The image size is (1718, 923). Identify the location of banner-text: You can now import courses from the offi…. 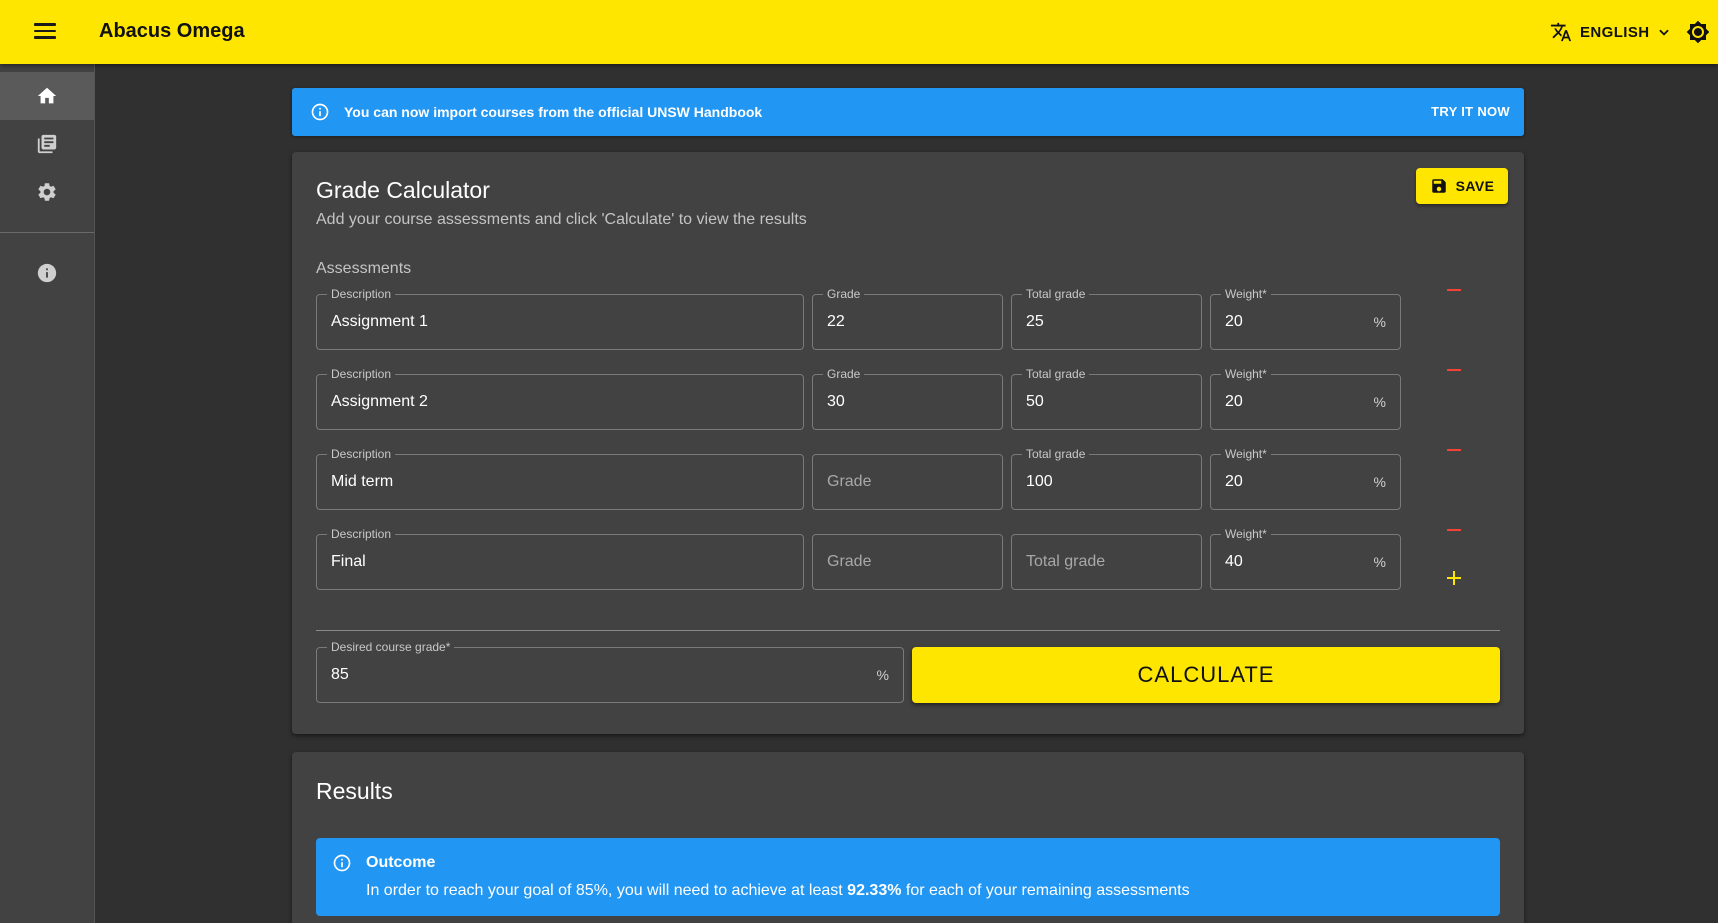
(553, 112).